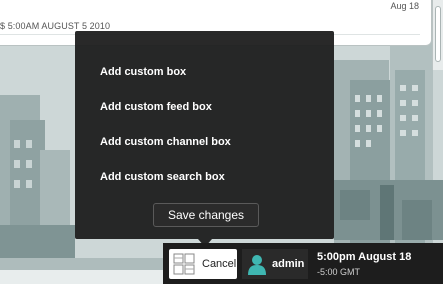 This screenshot has width=443, height=284. What do you see at coordinates (257, 264) in the screenshot?
I see `user-avatar-icon` at bounding box center [257, 264].